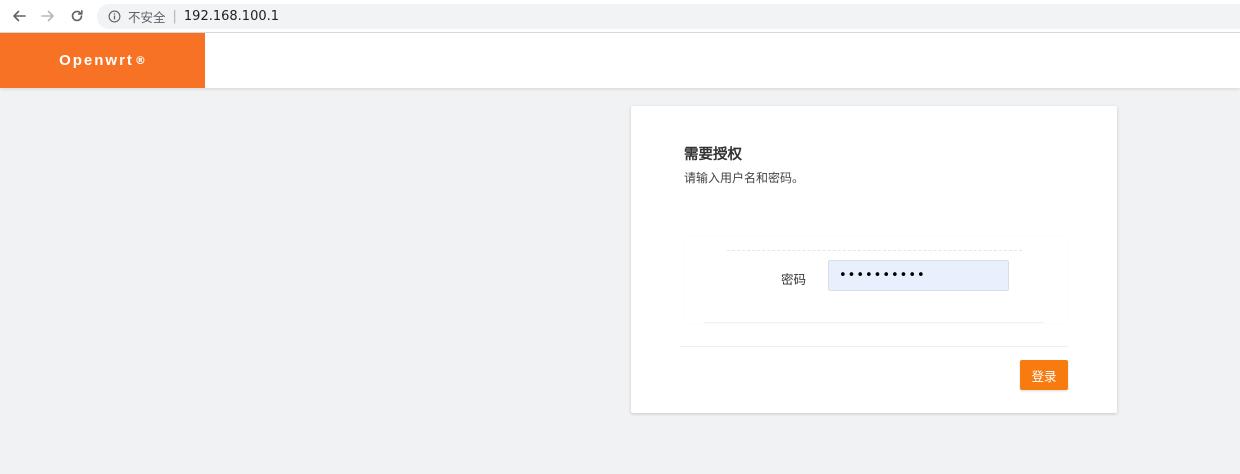 This screenshot has height=474, width=1240. What do you see at coordinates (713, 155) in the screenshot?
I see `auth-title: 需要授权` at bounding box center [713, 155].